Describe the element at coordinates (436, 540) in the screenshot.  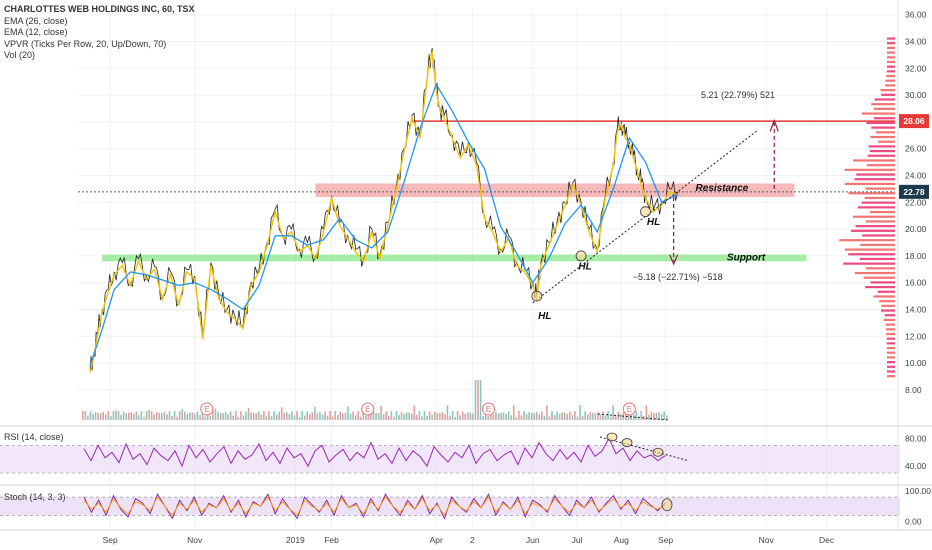
I see `x-tick-label: Apr` at that location.